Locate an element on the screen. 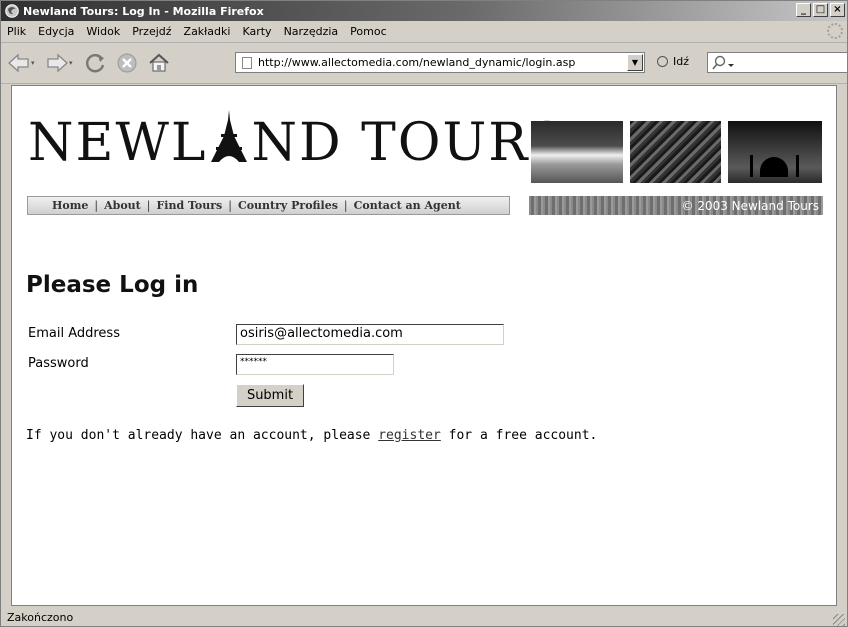 This screenshot has width=848, height=627. menu-przejdz: Przejdź is located at coordinates (151, 31).